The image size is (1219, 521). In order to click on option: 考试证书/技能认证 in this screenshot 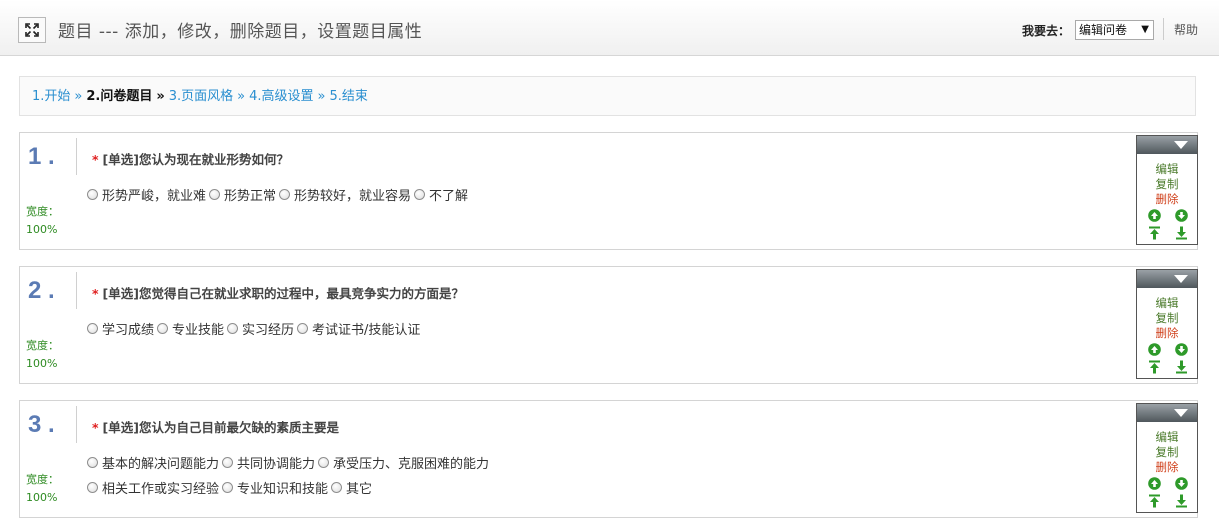, I will do `click(358, 328)`.